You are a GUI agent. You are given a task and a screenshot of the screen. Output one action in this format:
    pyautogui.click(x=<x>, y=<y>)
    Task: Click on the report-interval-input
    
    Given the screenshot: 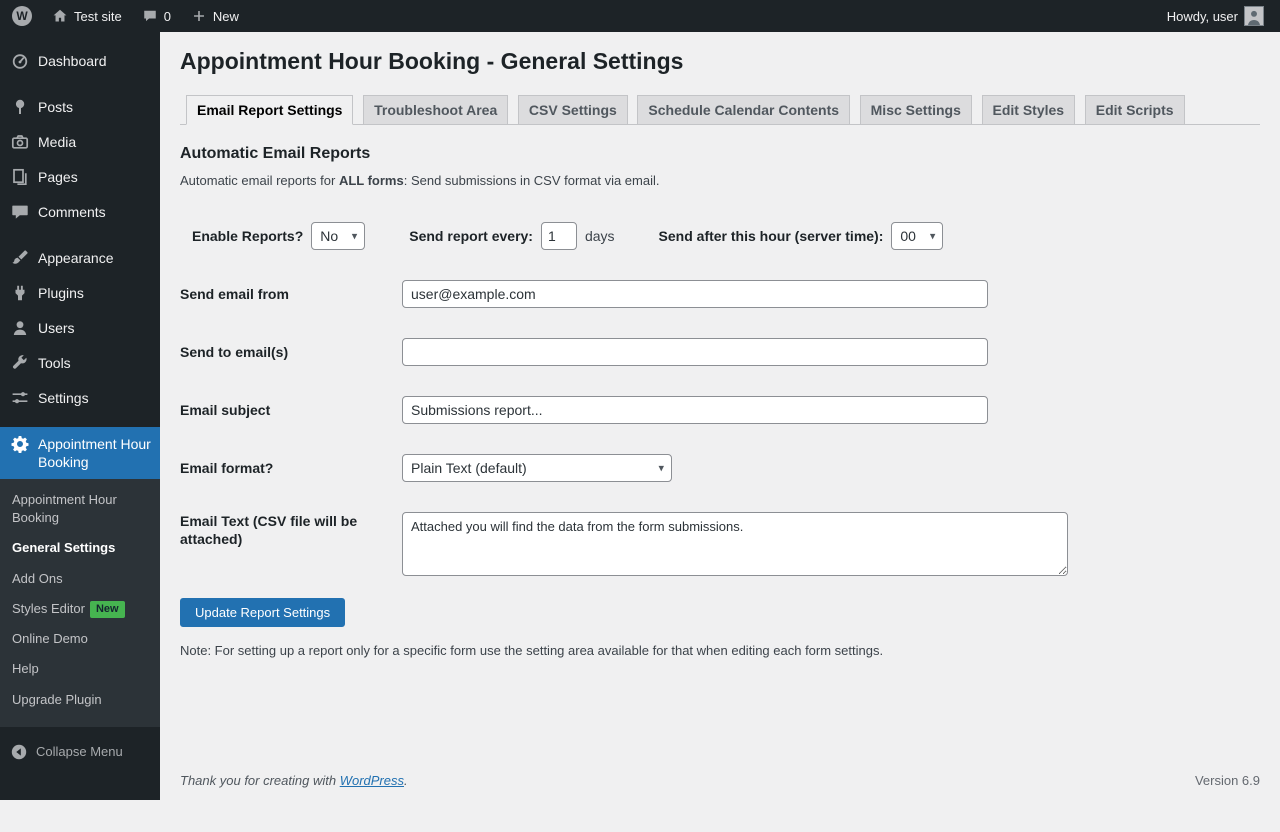 What is the action you would take?
    pyautogui.click(x=559, y=236)
    